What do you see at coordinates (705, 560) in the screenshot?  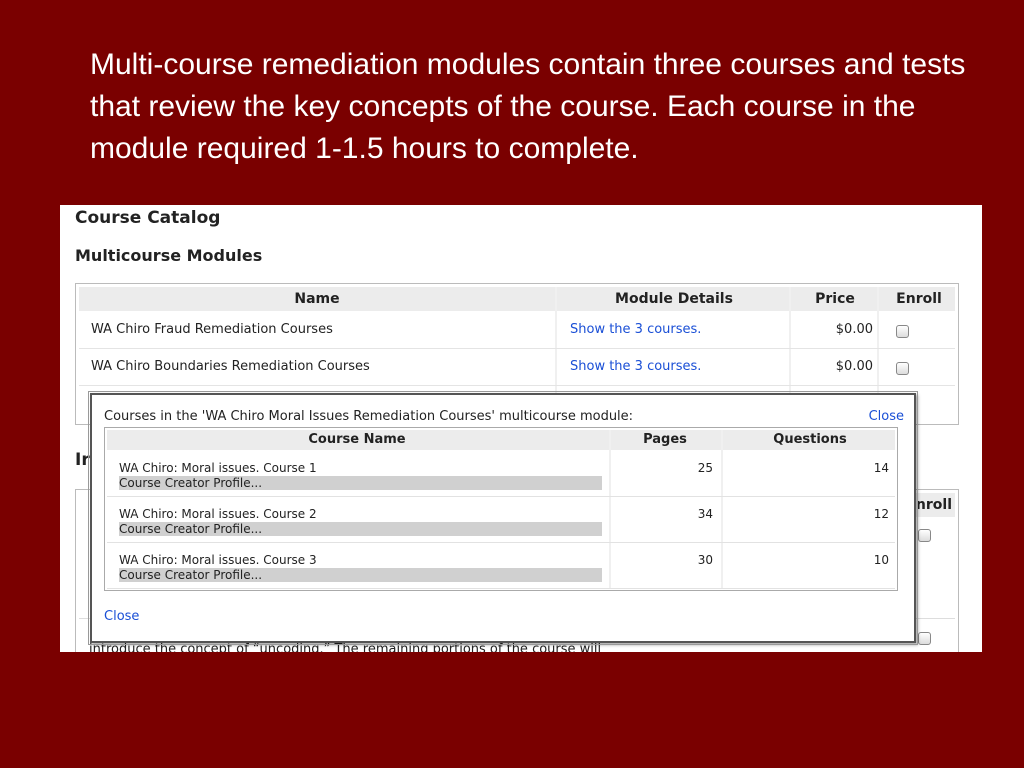 I see `course-pages: 30` at bounding box center [705, 560].